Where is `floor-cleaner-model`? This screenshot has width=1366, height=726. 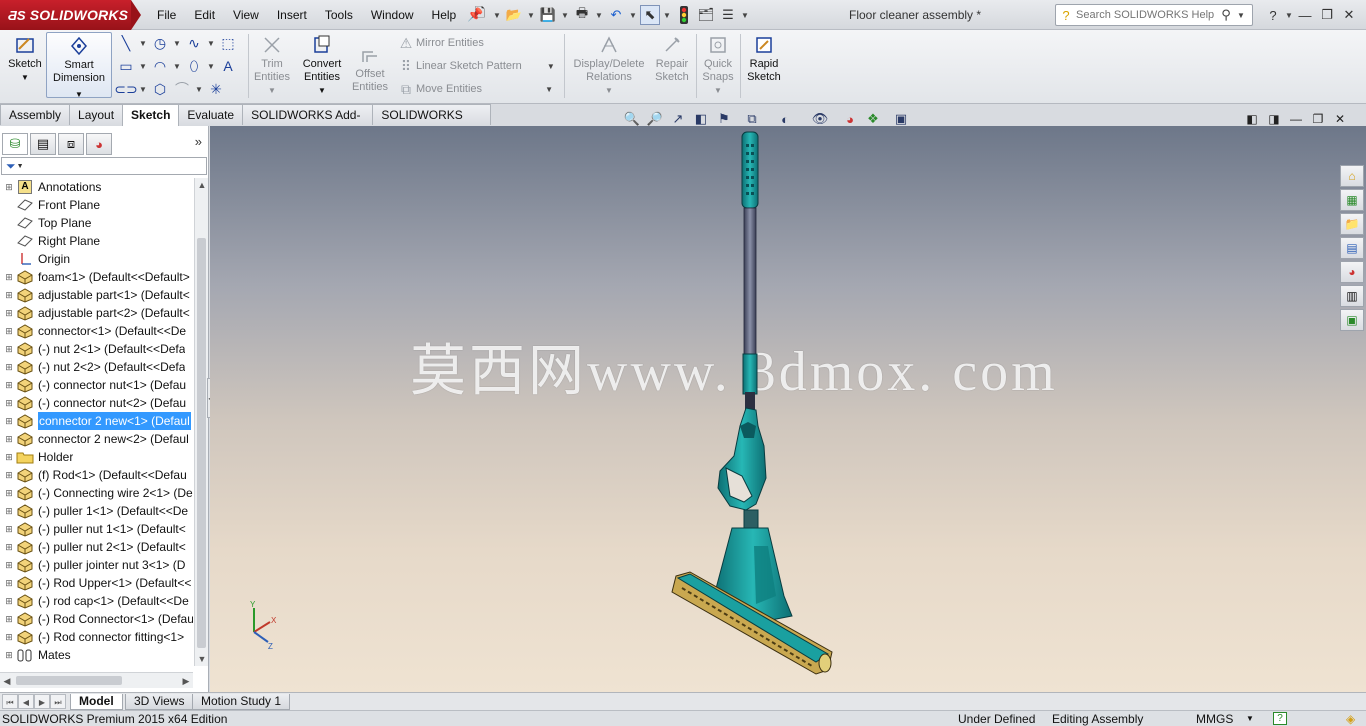 floor-cleaner-model is located at coordinates (755, 409).